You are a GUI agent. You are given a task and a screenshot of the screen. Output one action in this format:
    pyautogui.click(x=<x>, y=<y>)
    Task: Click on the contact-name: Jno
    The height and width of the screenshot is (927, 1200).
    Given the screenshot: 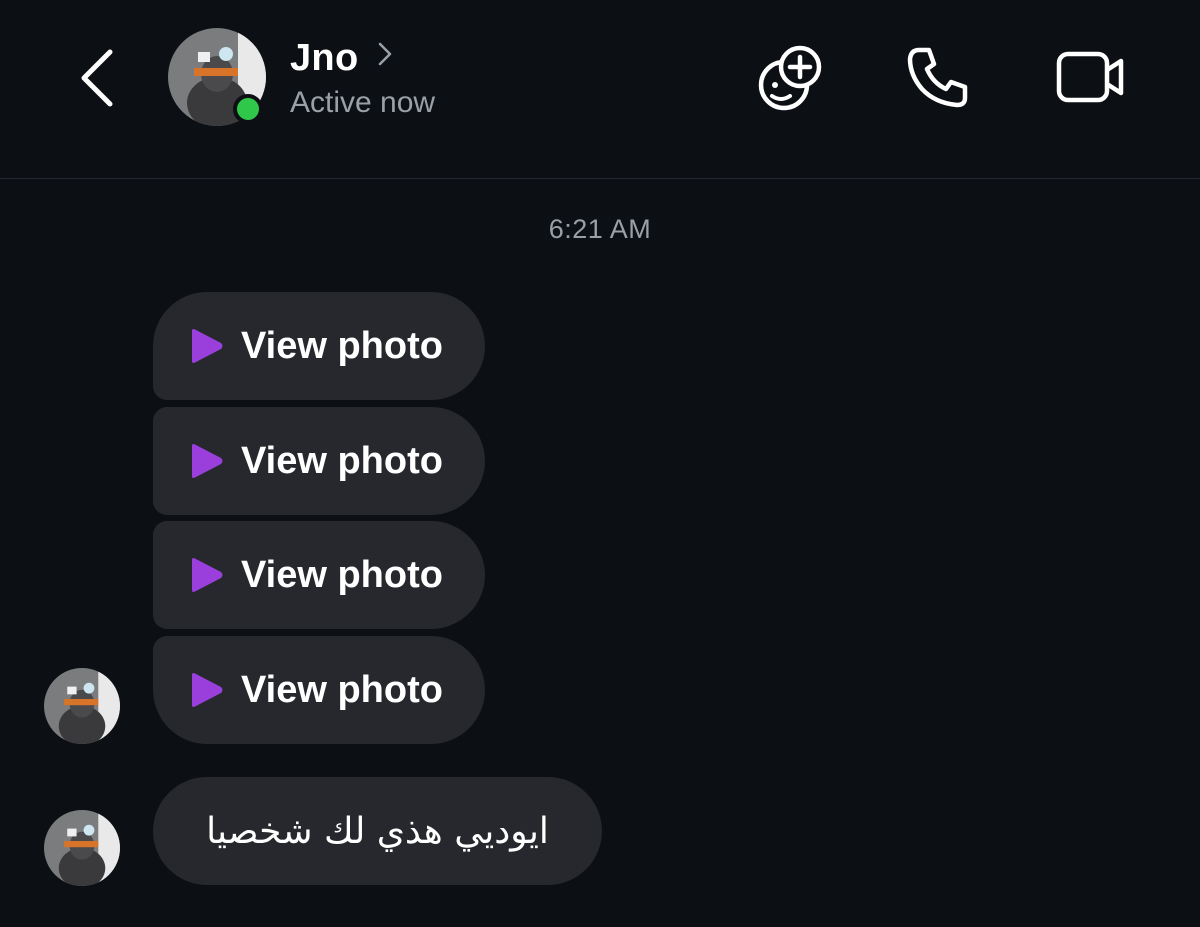 What is the action you would take?
    pyautogui.click(x=324, y=57)
    